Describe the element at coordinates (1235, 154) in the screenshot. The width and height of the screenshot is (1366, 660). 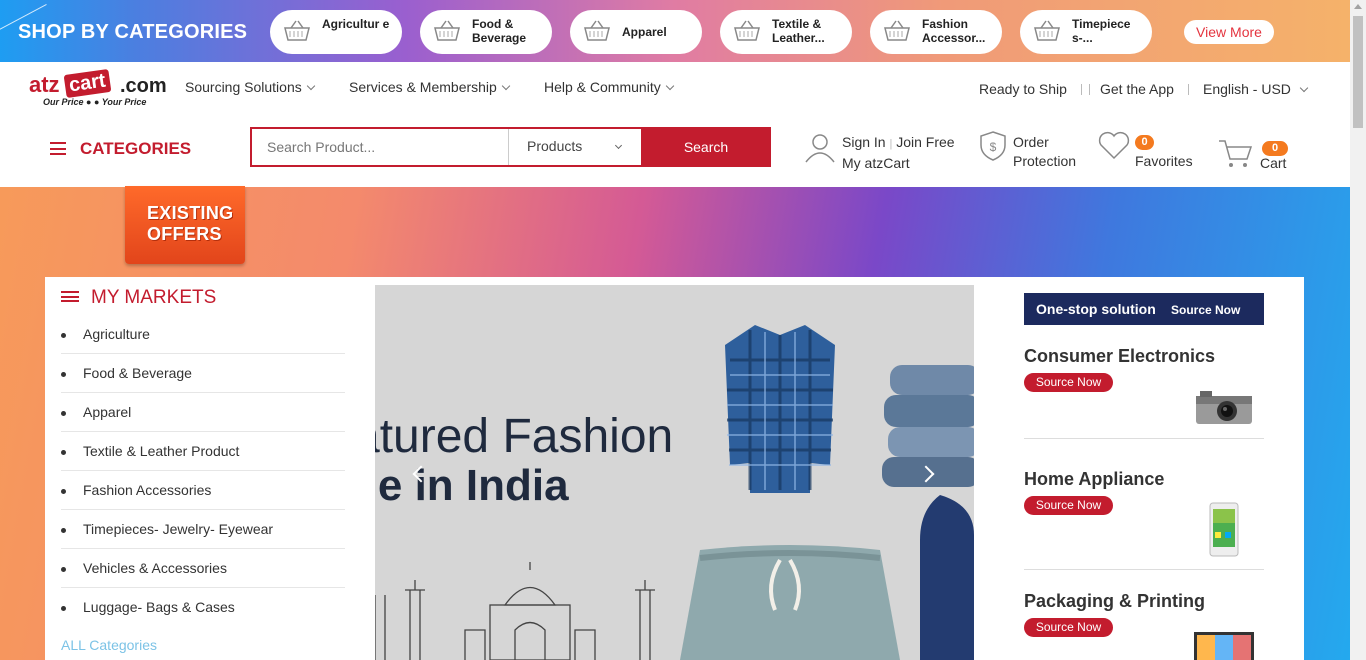
I see `cart-icon` at that location.